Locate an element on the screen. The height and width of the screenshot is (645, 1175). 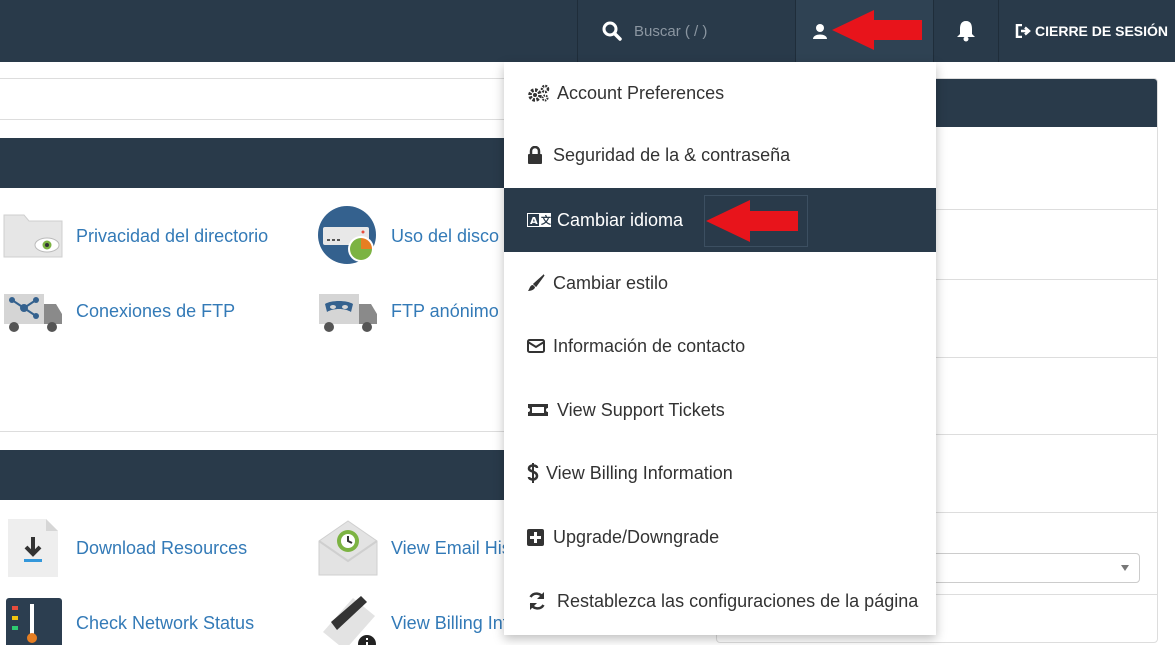
menu-item-label: View Billing Information is located at coordinates (639, 472).